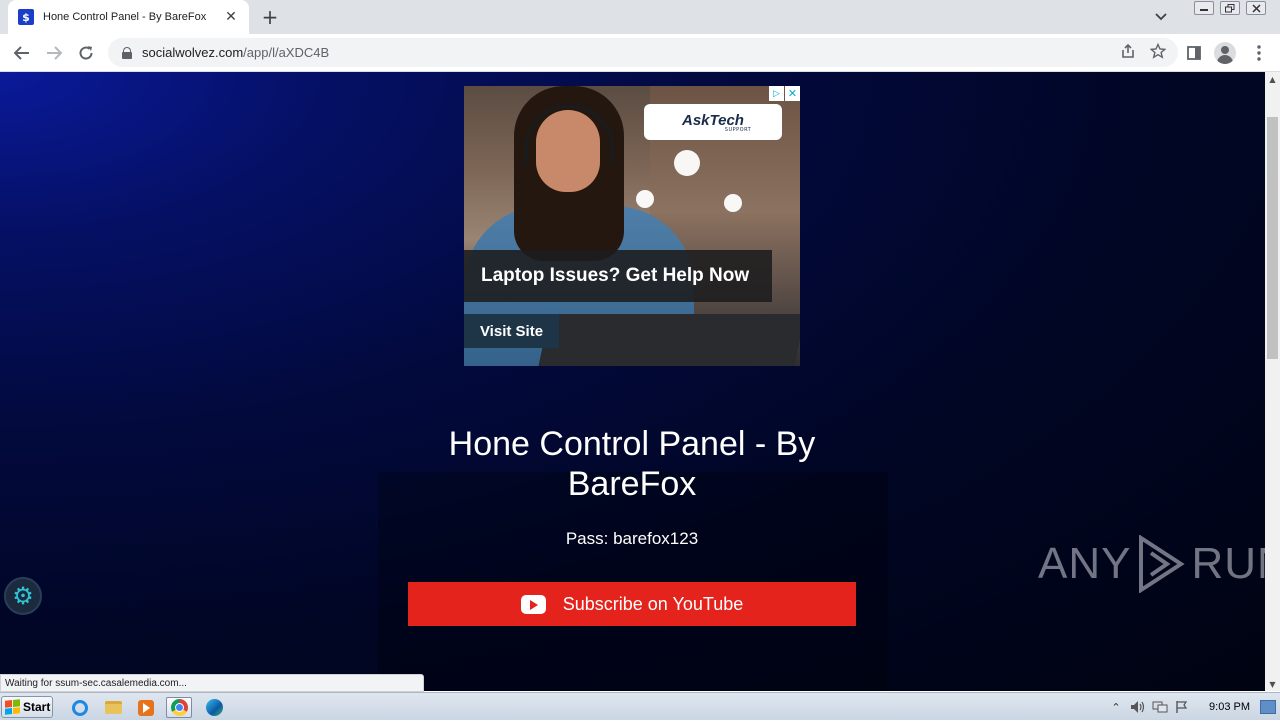 The height and width of the screenshot is (721, 1280). I want to click on forward-arrow-icon, so click(54, 53).